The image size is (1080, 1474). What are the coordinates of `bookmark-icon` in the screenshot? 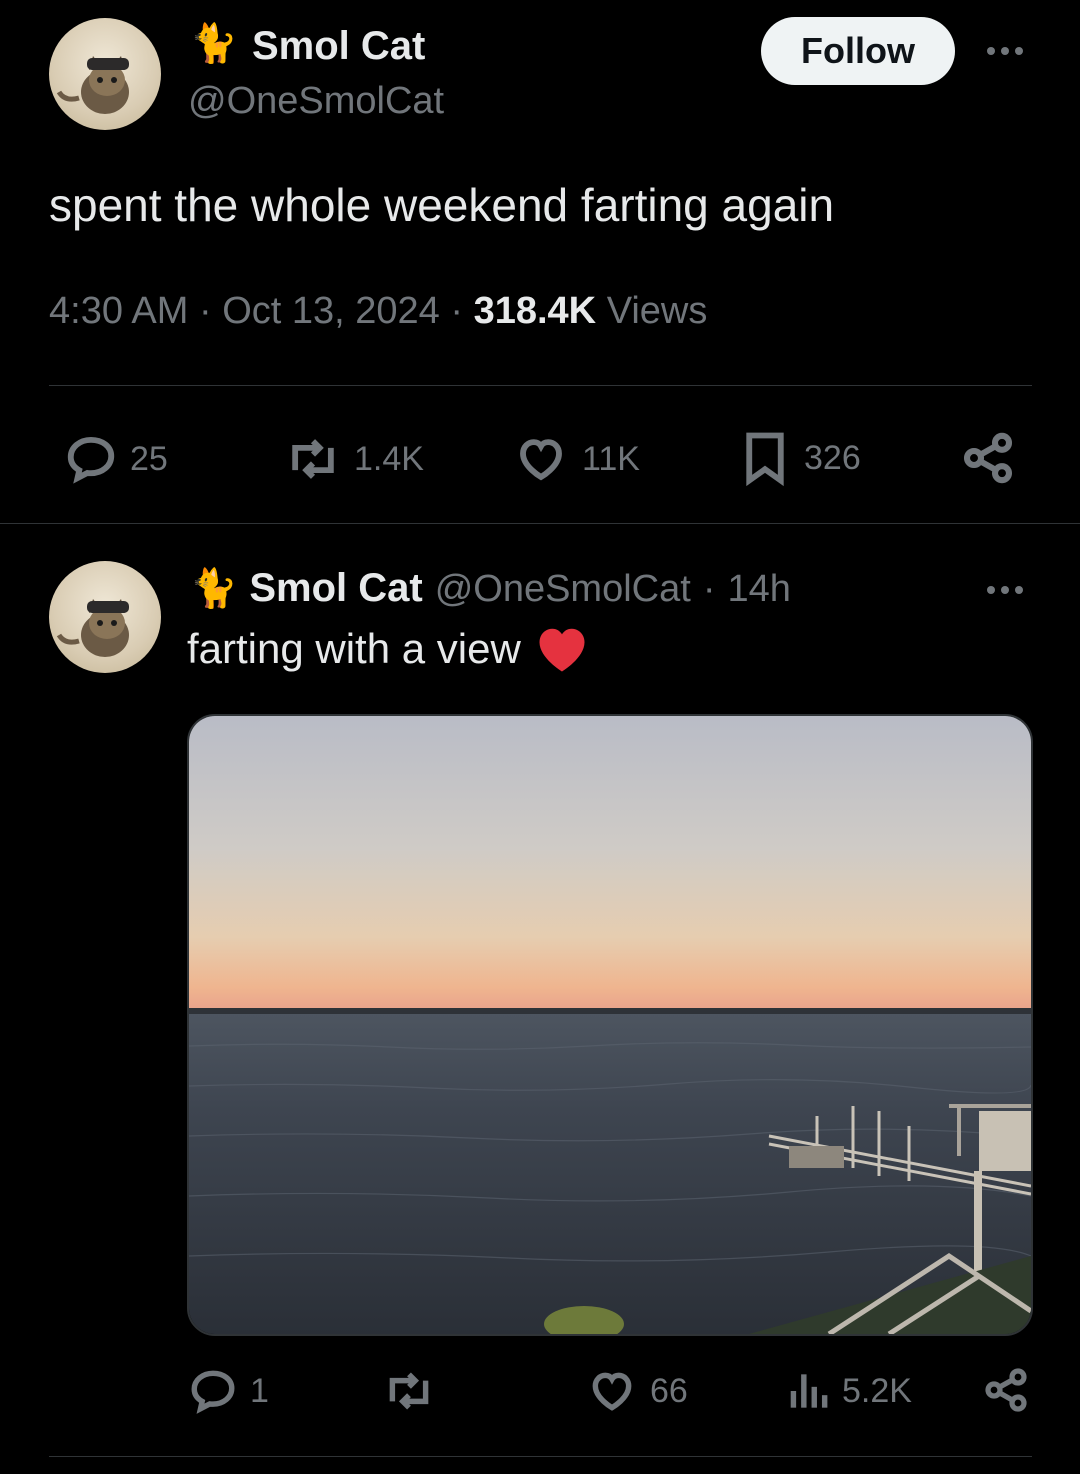 It's located at (765, 459).